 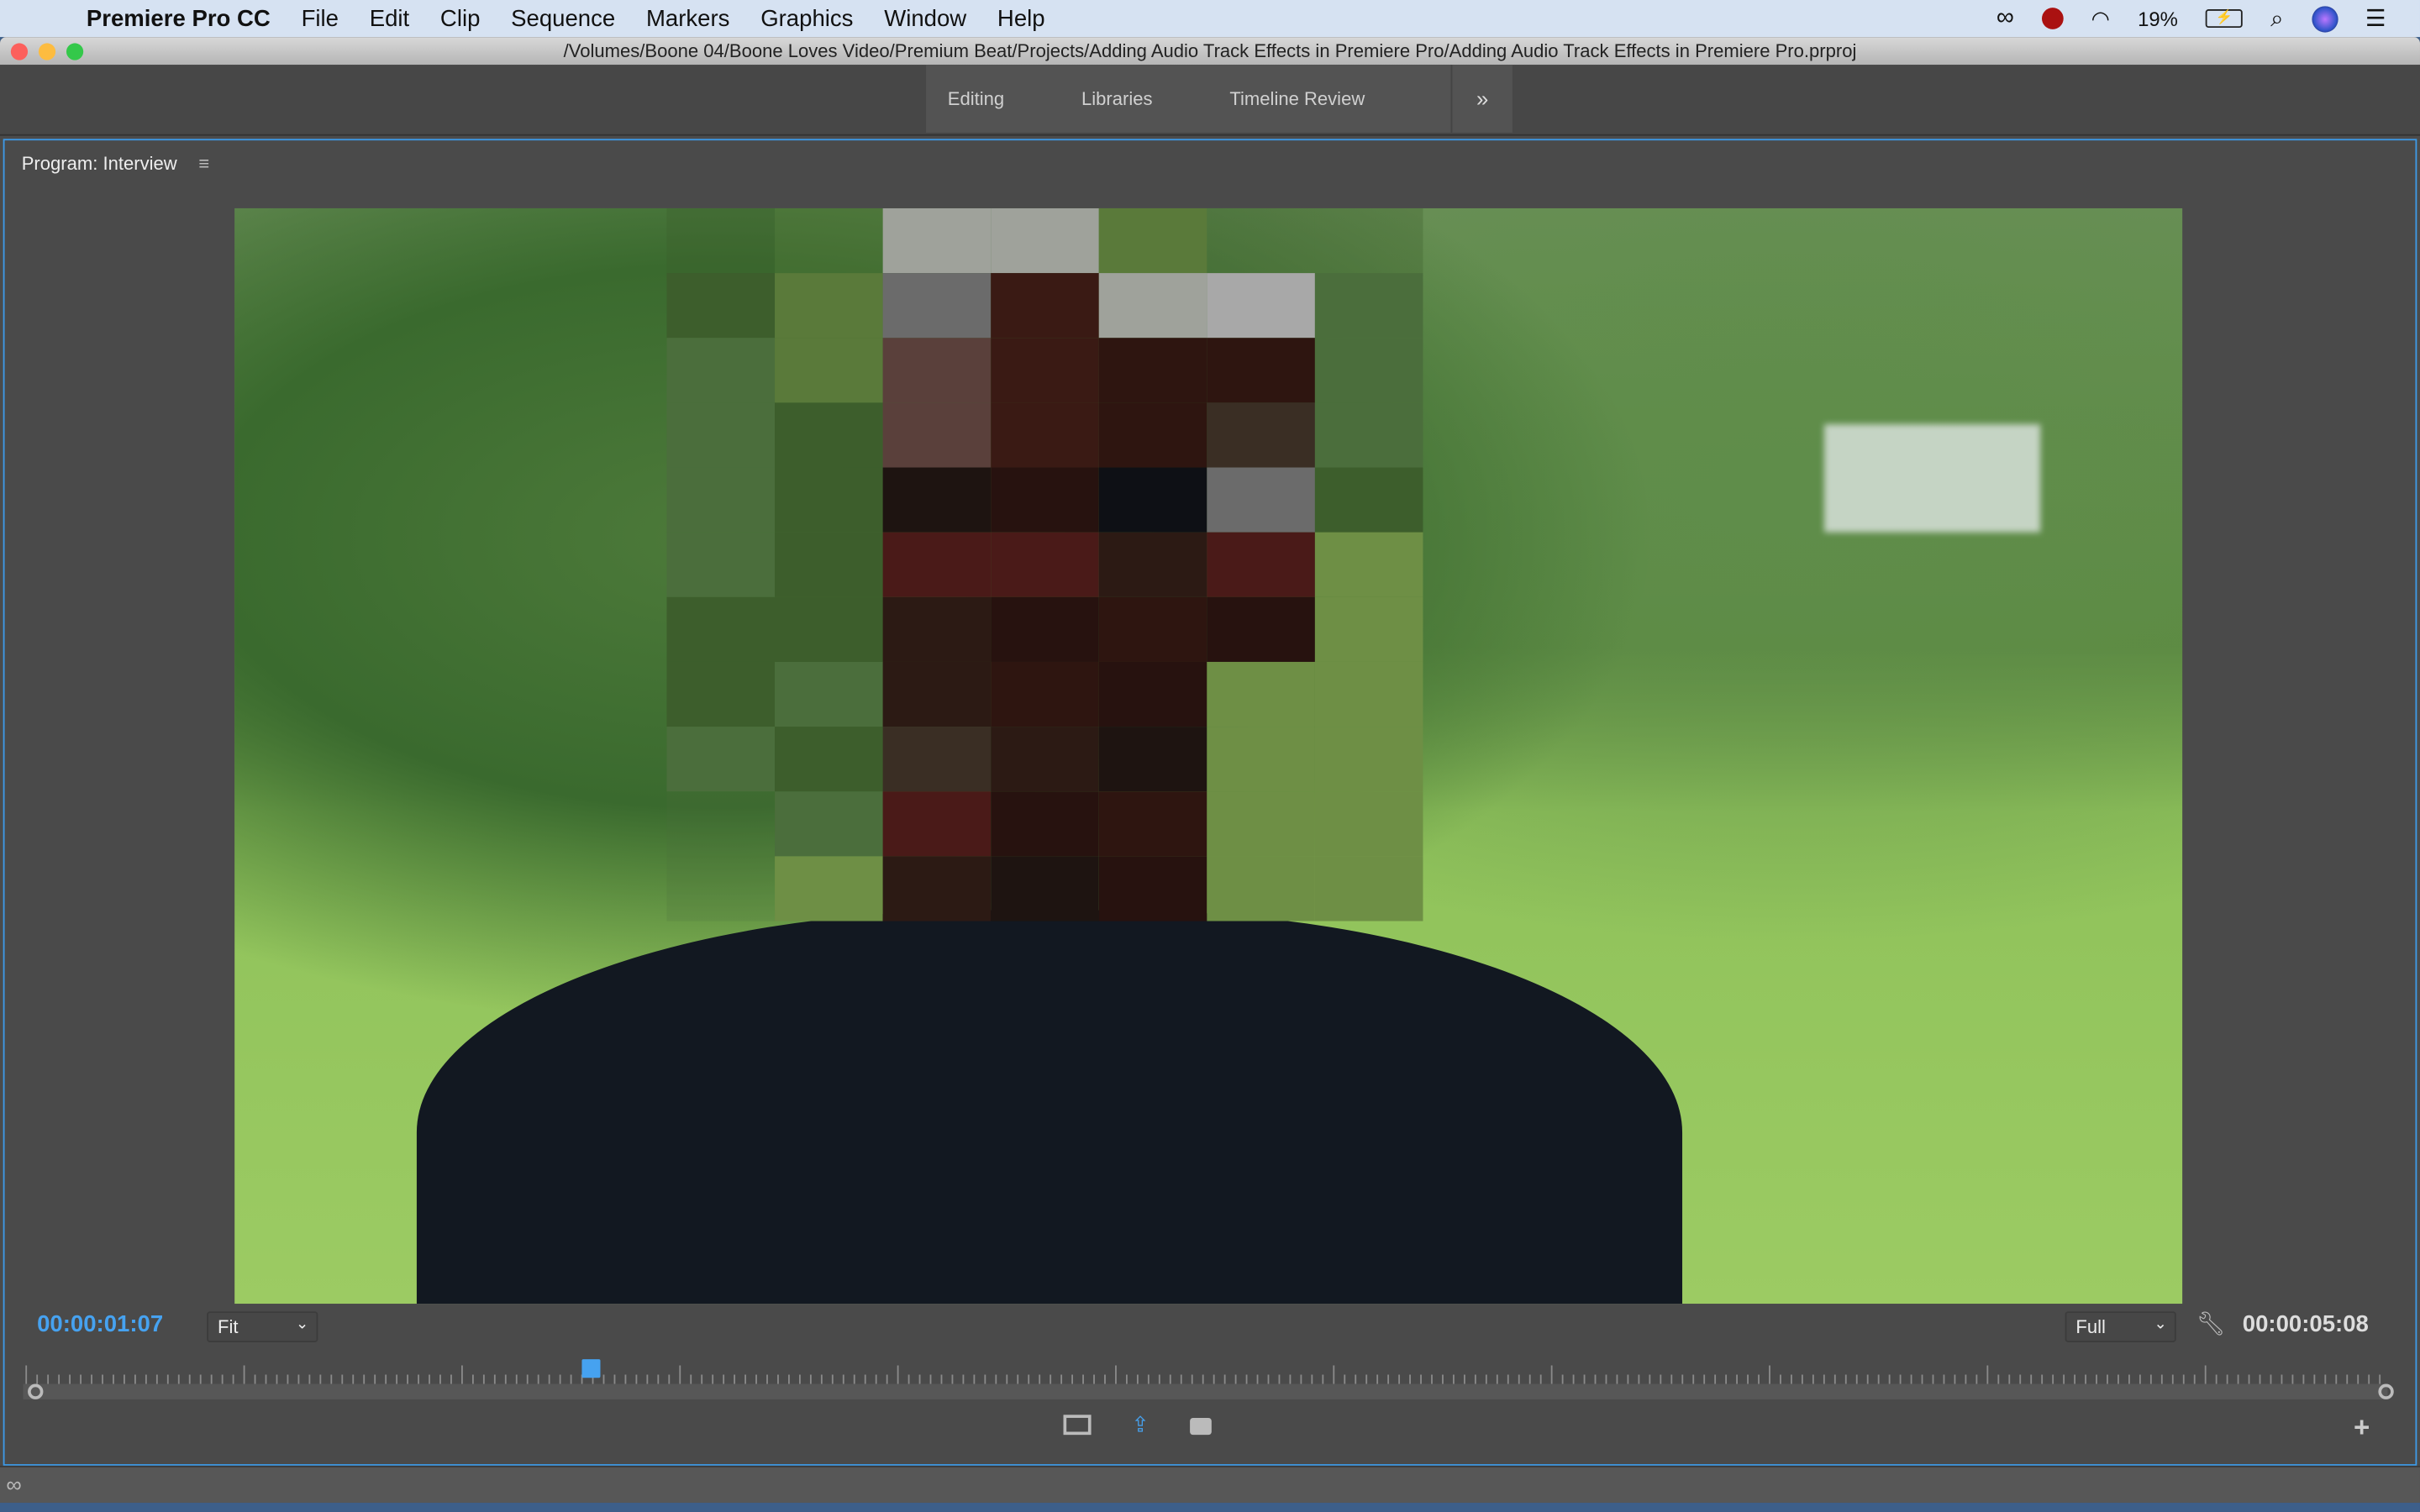 What do you see at coordinates (1044, 564) in the screenshot?
I see `pixelated-face` at bounding box center [1044, 564].